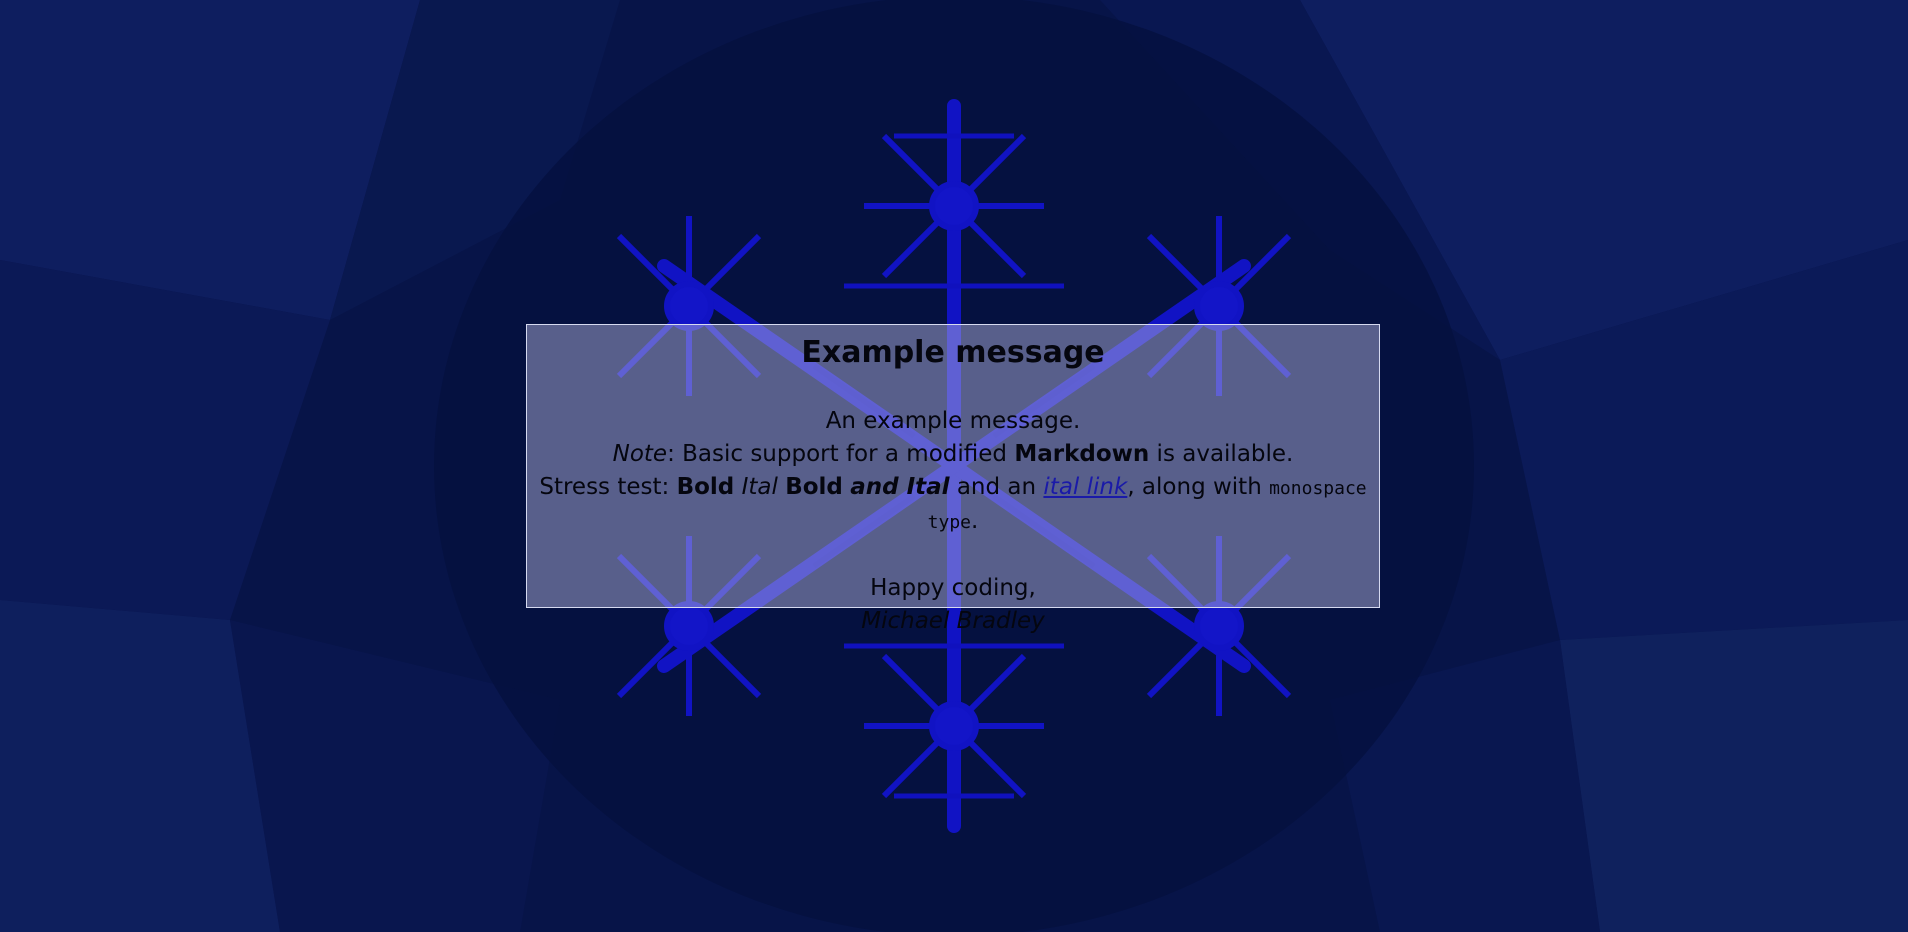 The image size is (1908, 932). I want to click on stress-mid: and an, so click(996, 487).